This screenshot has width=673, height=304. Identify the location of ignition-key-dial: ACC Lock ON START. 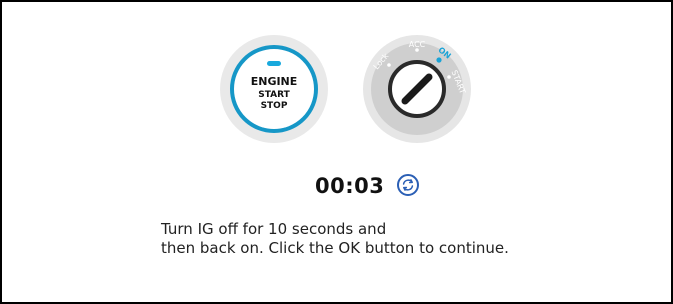
(417, 89).